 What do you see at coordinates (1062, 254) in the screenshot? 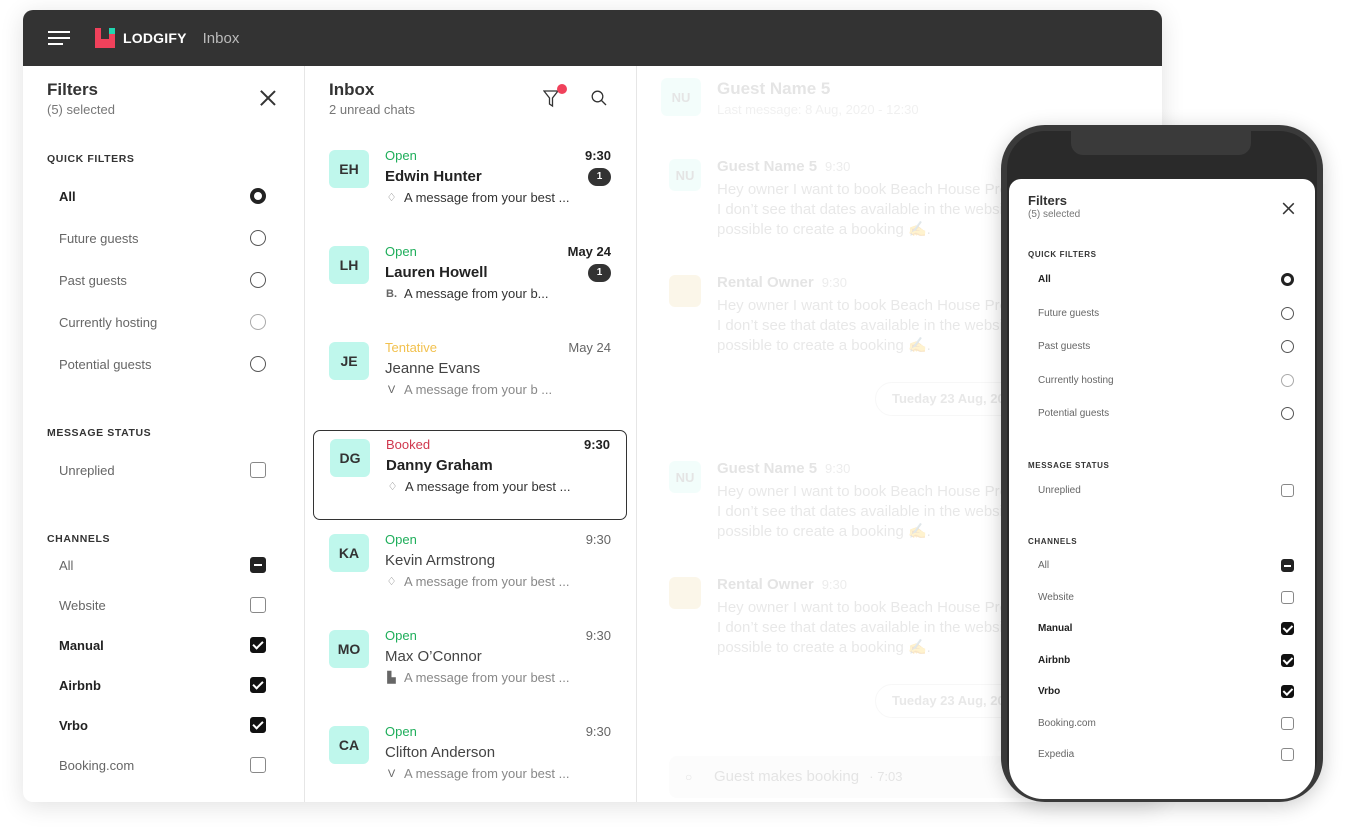
I see `quick-filters-heading: QUICK FILTERS` at bounding box center [1062, 254].